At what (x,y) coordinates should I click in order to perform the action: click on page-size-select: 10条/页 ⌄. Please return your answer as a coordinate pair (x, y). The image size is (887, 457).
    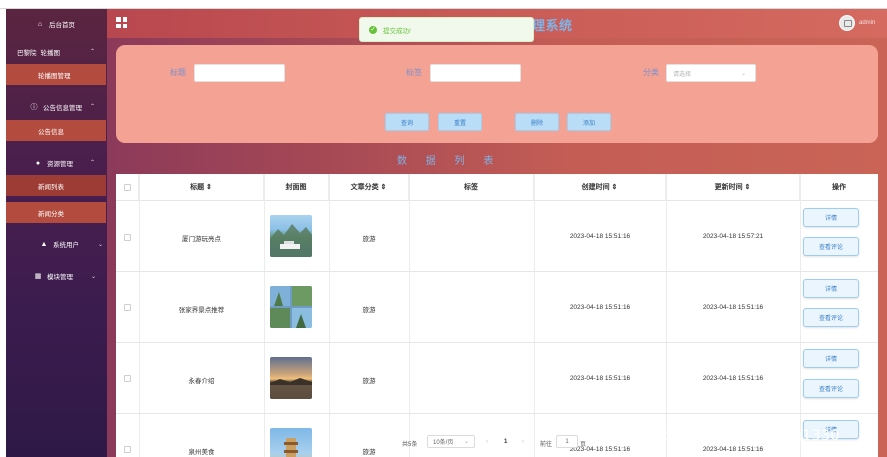
    Looking at the image, I should click on (451, 441).